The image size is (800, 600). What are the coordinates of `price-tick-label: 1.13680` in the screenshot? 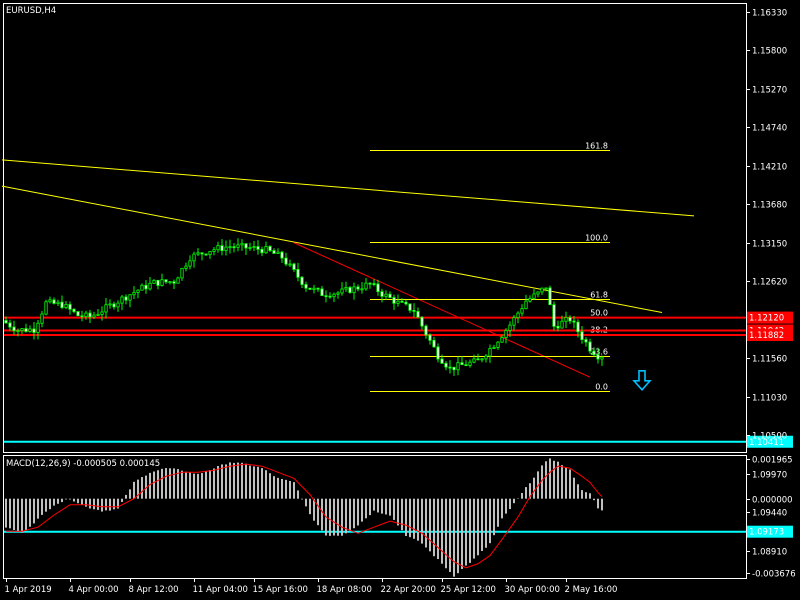 It's located at (769, 206).